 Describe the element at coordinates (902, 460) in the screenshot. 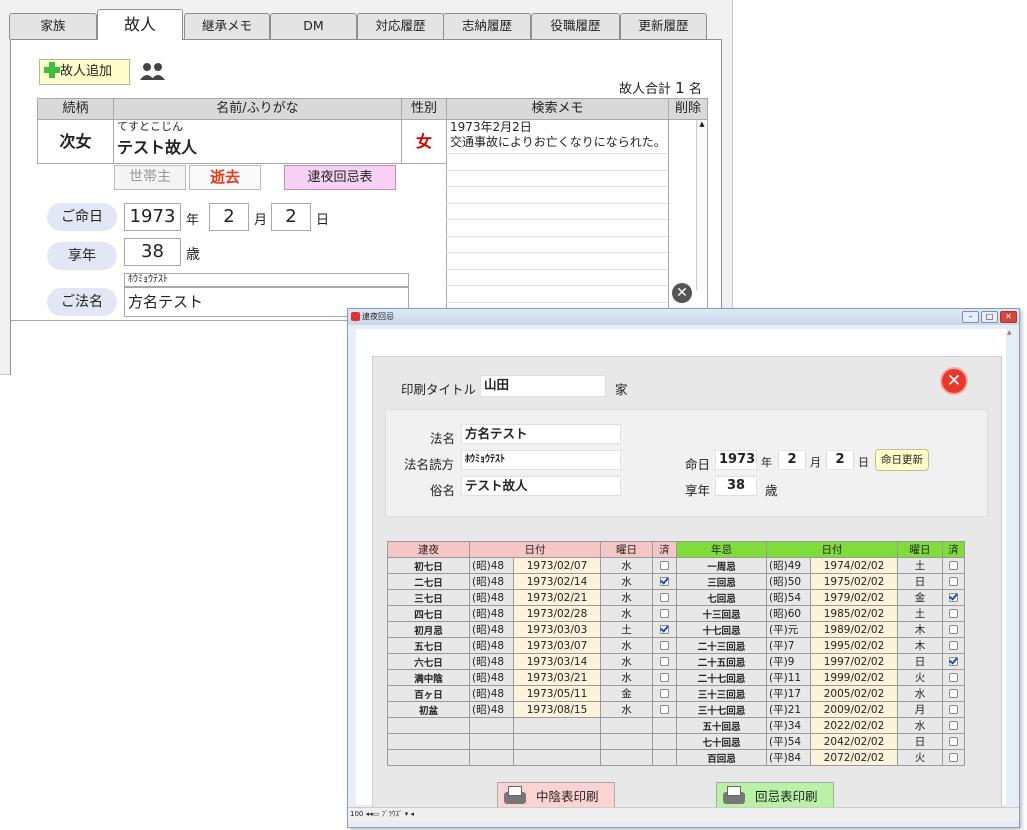

I see `update-date-button: 命日更新` at that location.